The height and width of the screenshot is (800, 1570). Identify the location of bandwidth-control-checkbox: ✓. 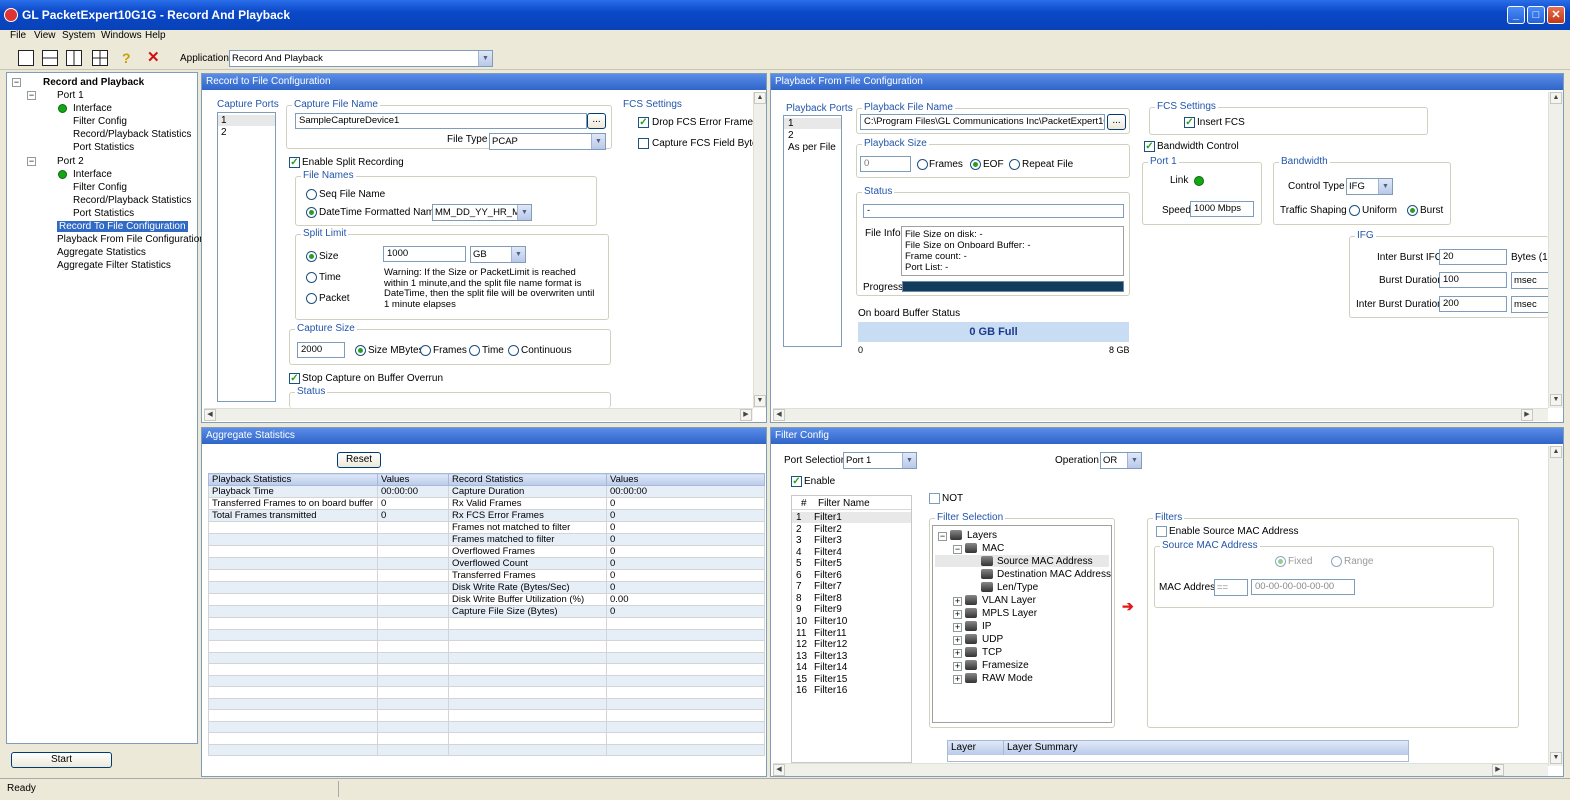
(1149, 146).